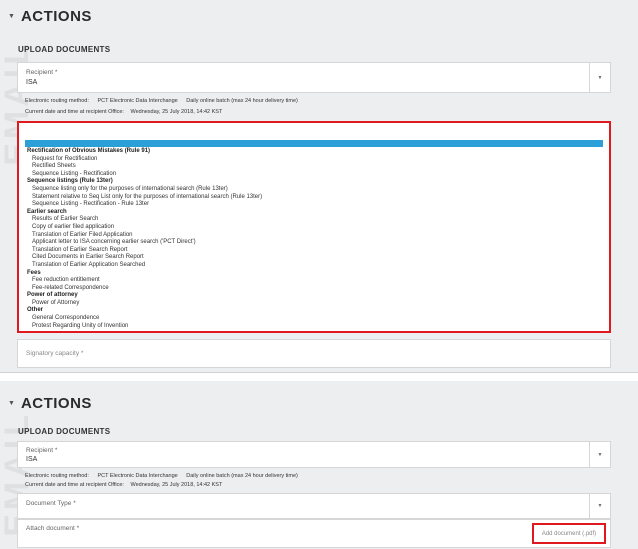  Describe the element at coordinates (315, 160) in the screenshot. I see `dropdown-option: Request for Rectification` at that location.